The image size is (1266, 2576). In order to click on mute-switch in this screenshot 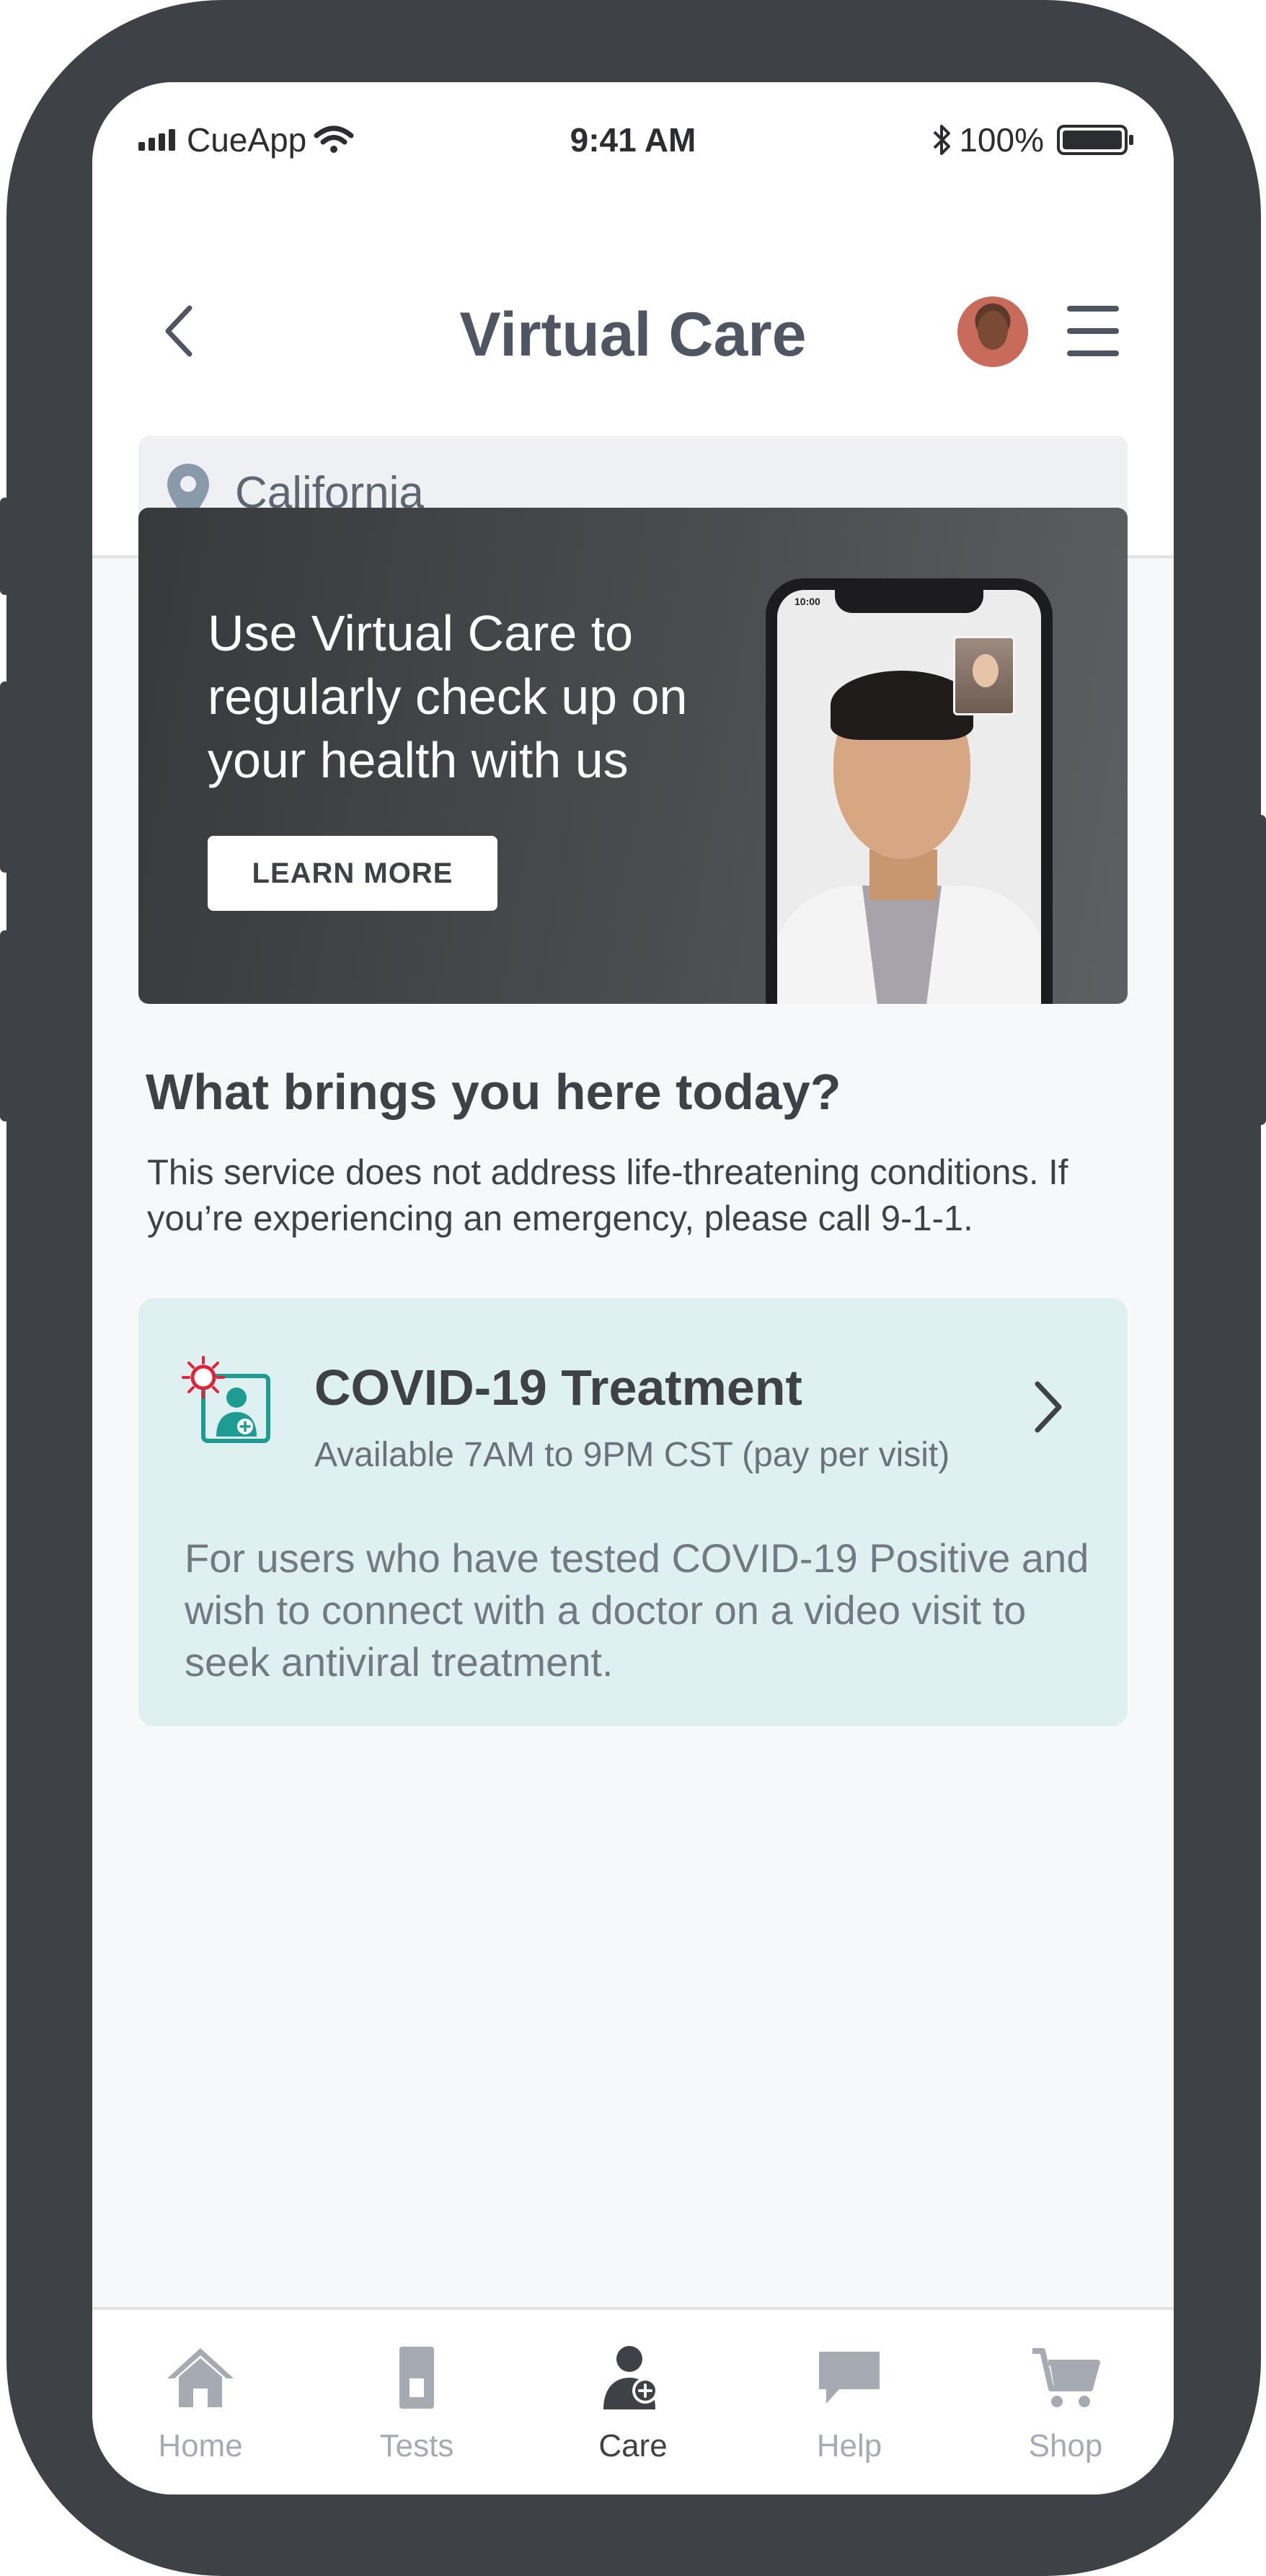, I will do `click(5, 546)`.